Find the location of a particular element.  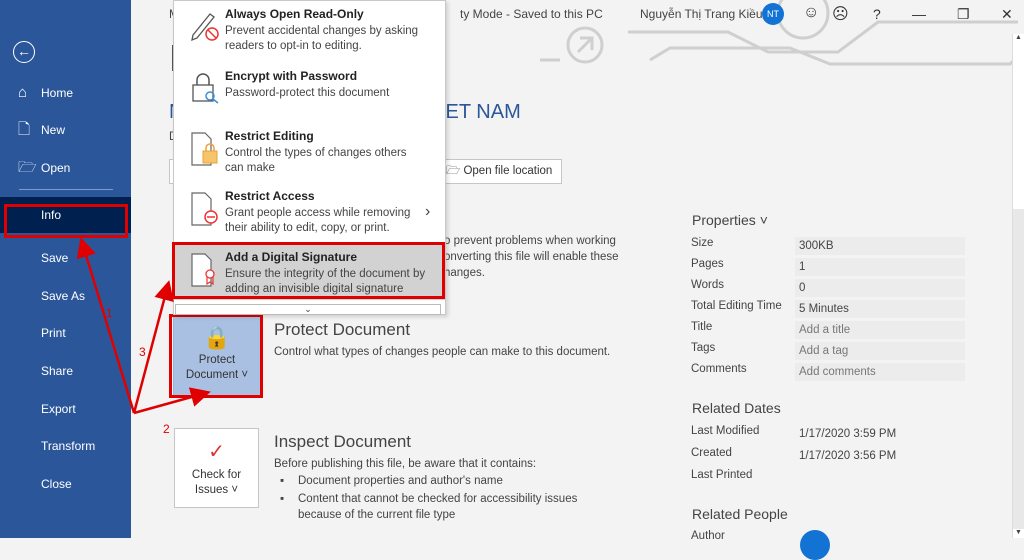

annotation-arrows is located at coordinates (143, 326).